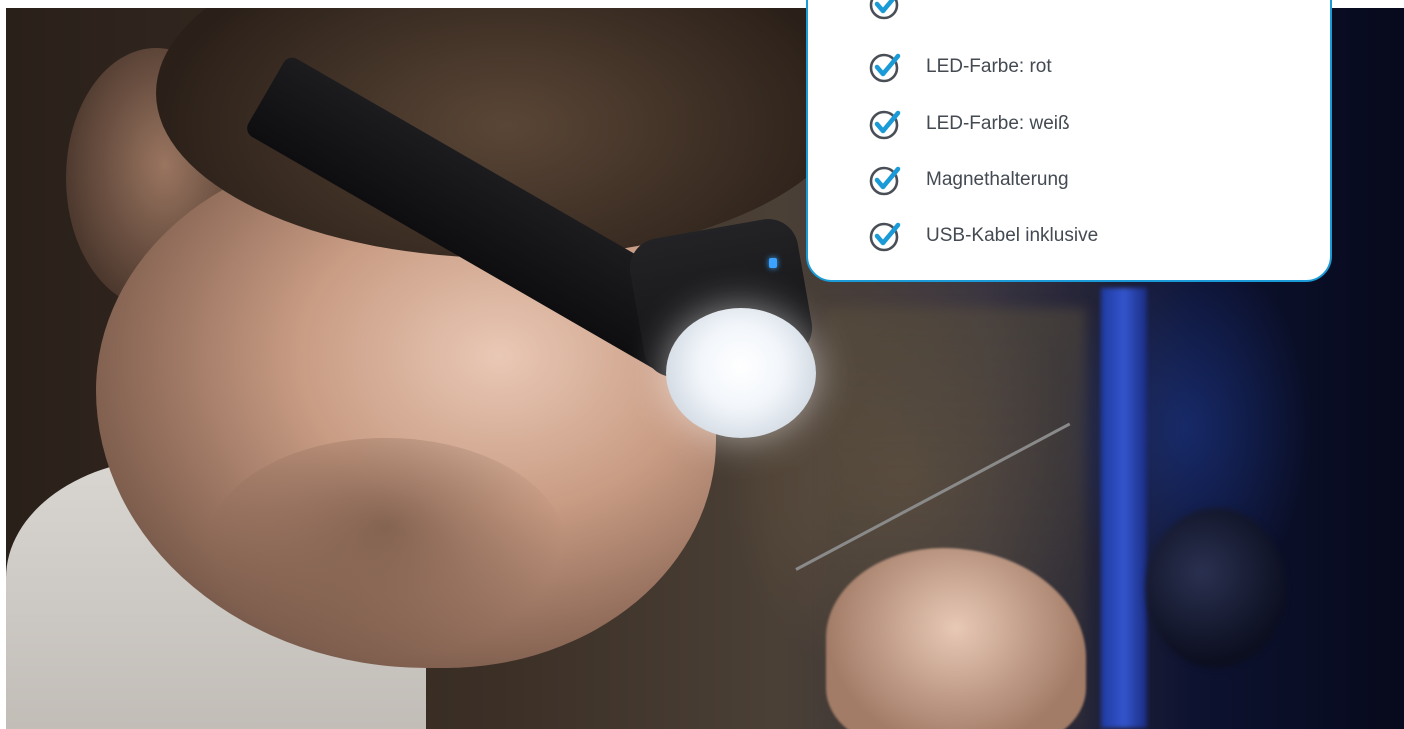 Image resolution: width=1404 pixels, height=729 pixels. I want to click on background-pillar, so click(1124, 508).